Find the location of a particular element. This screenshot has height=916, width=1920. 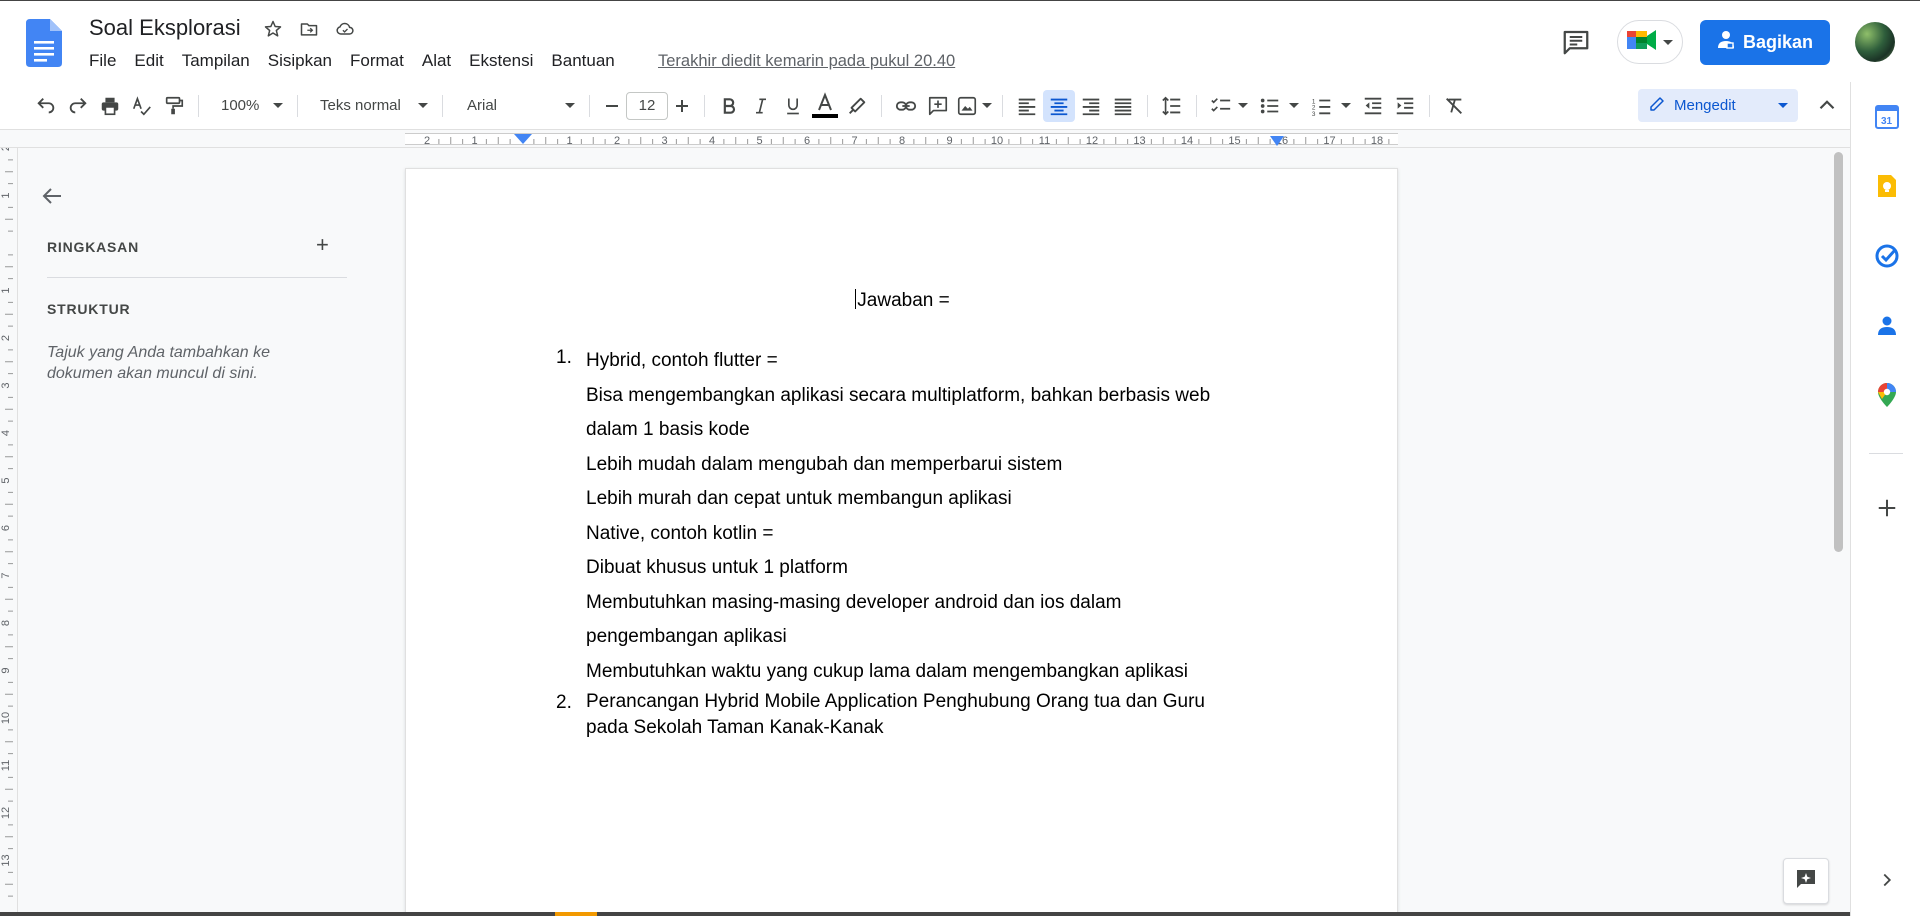

add-summary-icon: + is located at coordinates (322, 245).